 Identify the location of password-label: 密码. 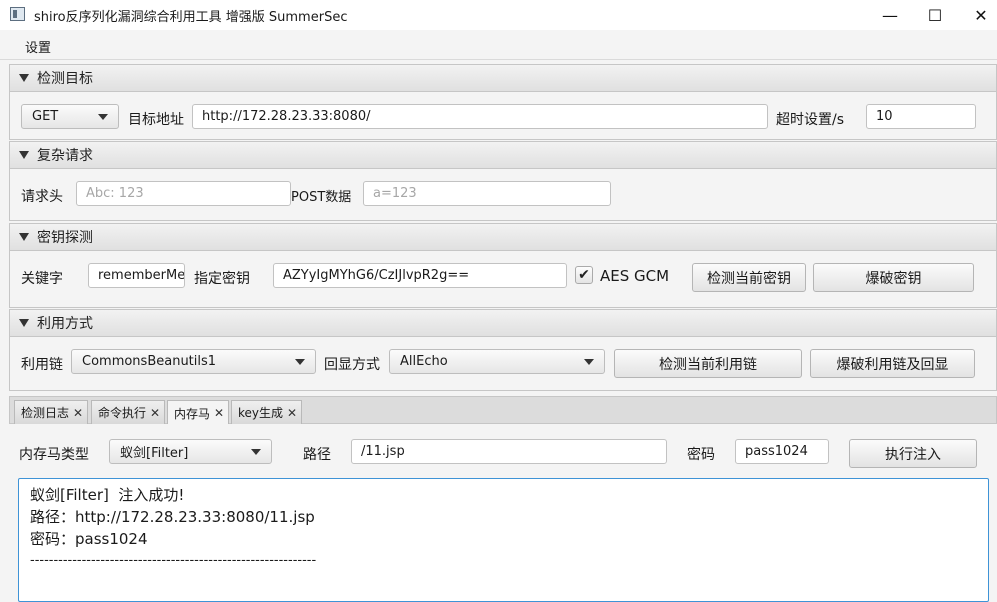
(701, 455).